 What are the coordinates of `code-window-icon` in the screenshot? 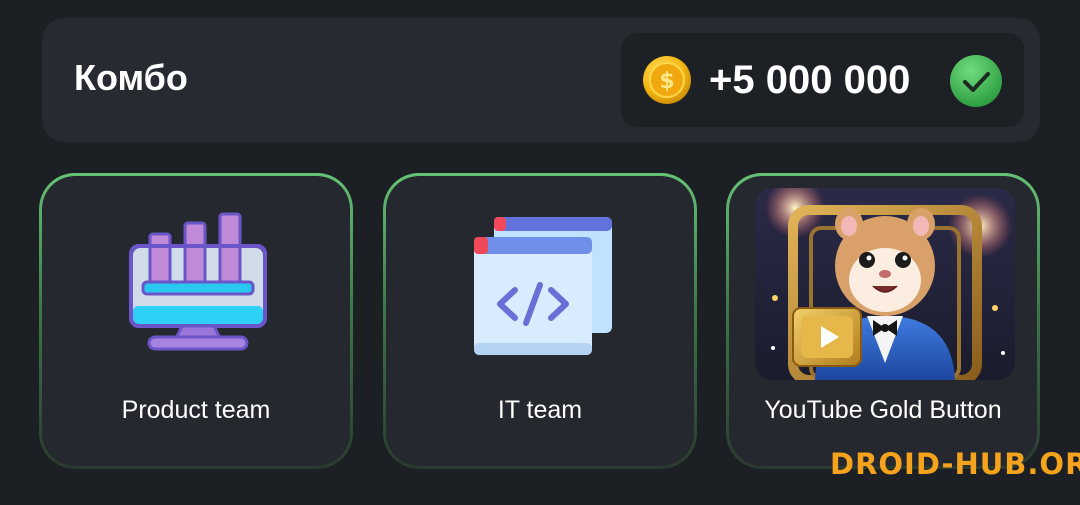 It's located at (543, 286).